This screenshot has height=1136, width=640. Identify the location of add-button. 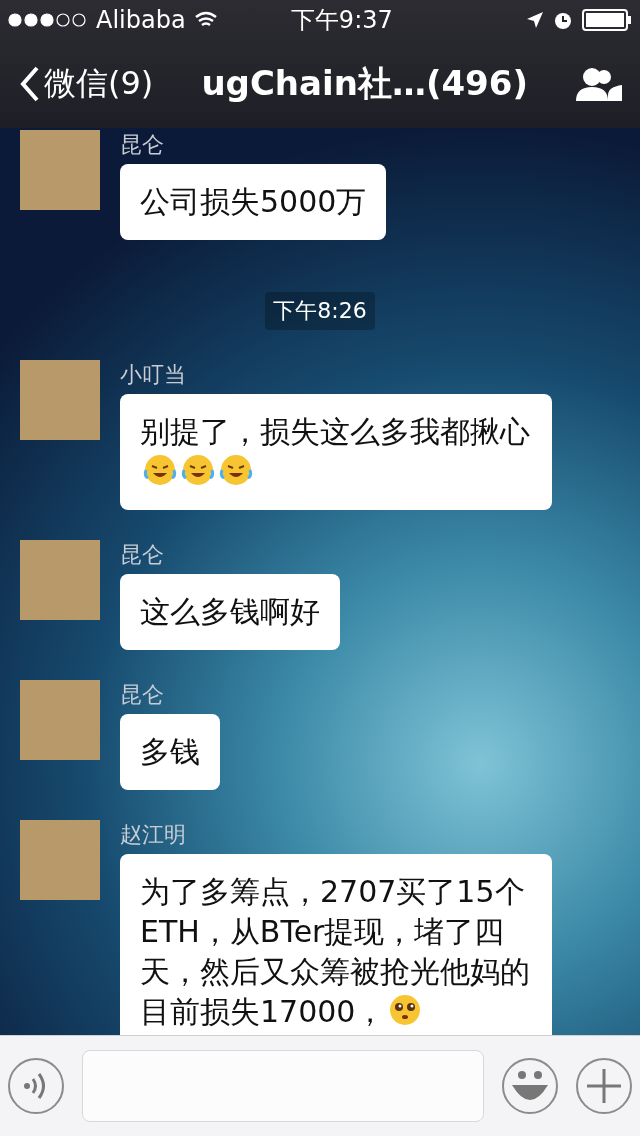
(604, 1086).